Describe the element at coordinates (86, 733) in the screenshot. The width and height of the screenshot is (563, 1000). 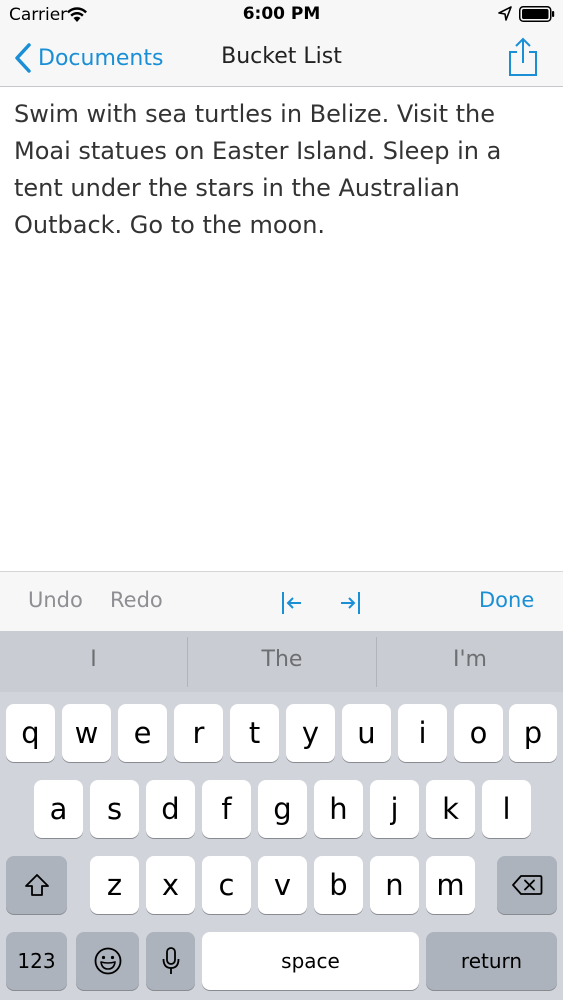
I see `key-w: w` at that location.